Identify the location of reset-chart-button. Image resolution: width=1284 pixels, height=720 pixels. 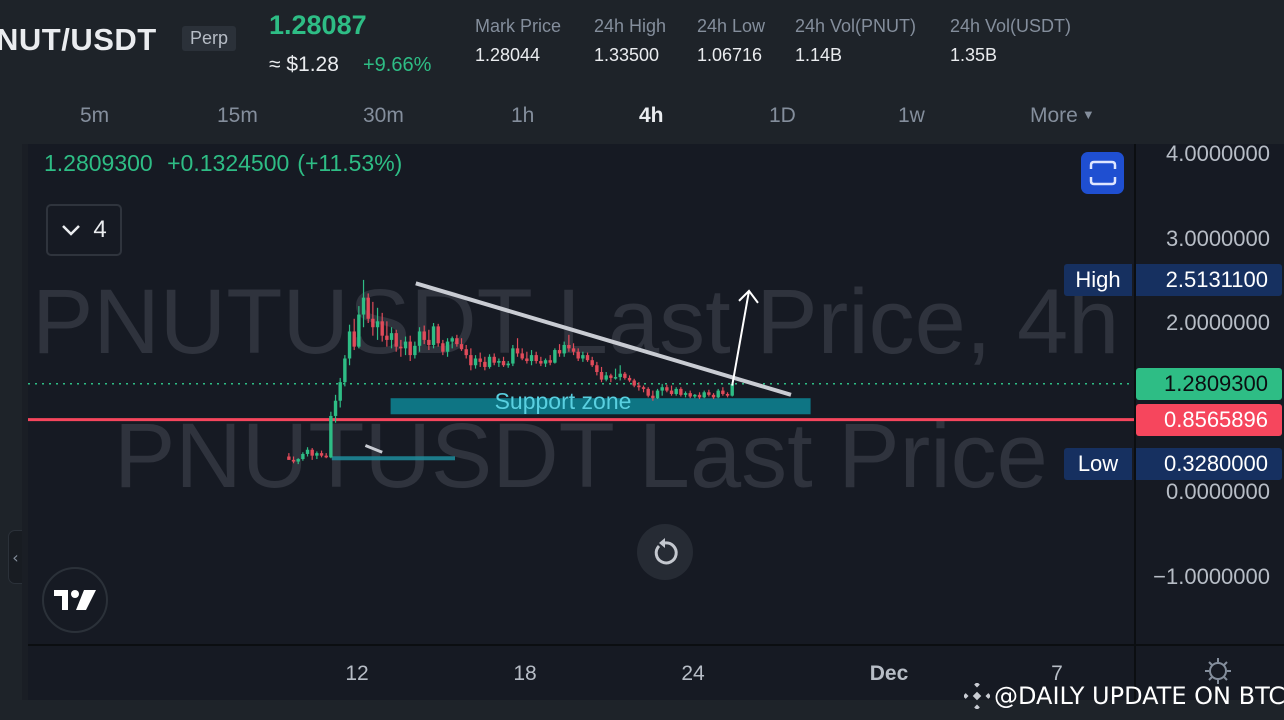
(665, 552).